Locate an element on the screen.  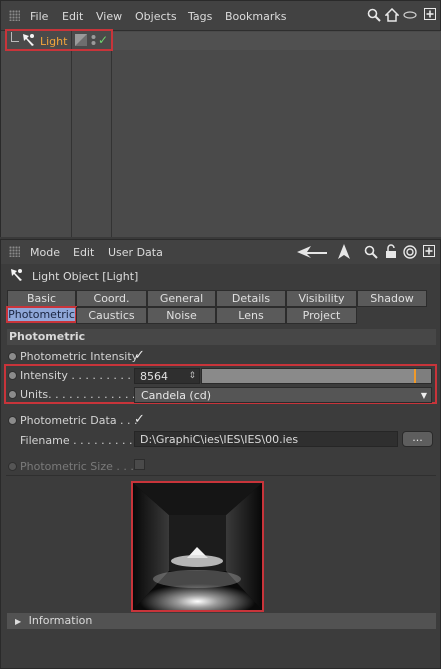
menu-objects: Objects is located at coordinates (156, 16).